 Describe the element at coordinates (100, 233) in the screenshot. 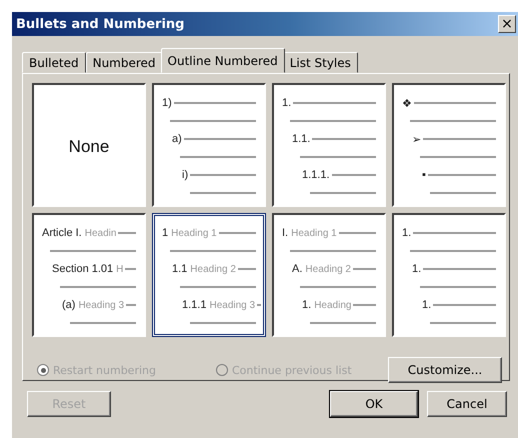

I see `heading-label: Headin` at that location.